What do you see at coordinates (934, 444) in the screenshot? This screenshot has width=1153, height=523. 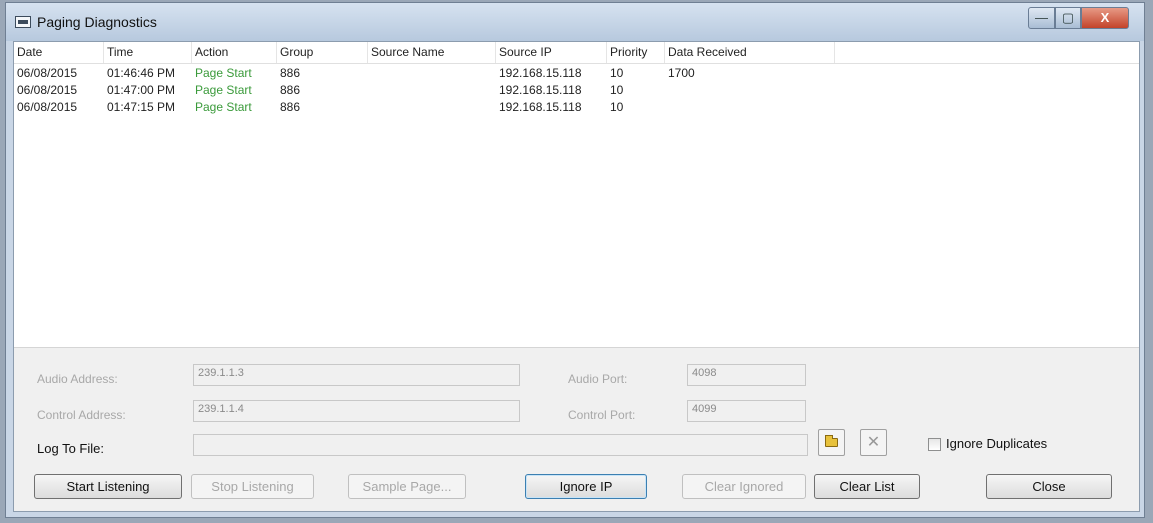 I see `ignore-duplicates-checkbox` at bounding box center [934, 444].